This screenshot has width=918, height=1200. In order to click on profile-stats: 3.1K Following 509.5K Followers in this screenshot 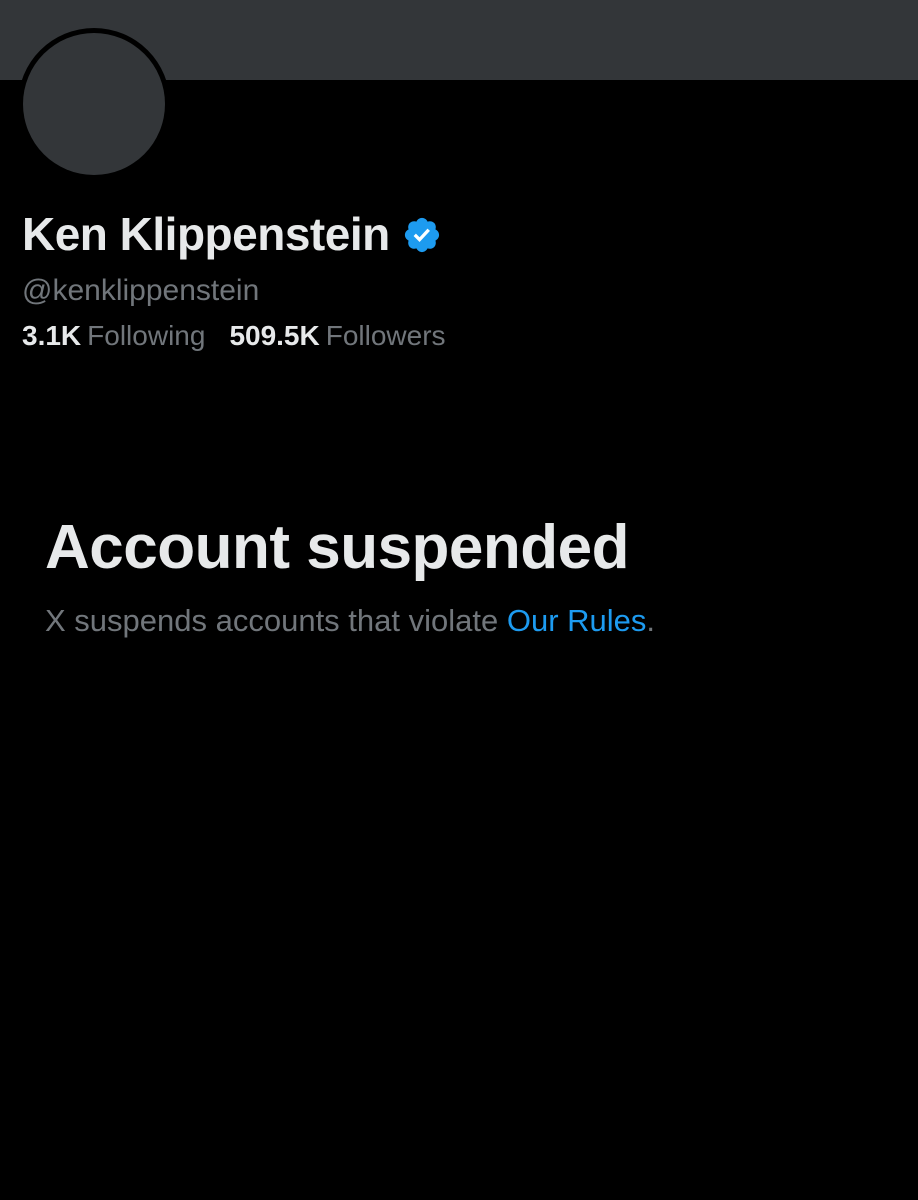, I will do `click(452, 336)`.